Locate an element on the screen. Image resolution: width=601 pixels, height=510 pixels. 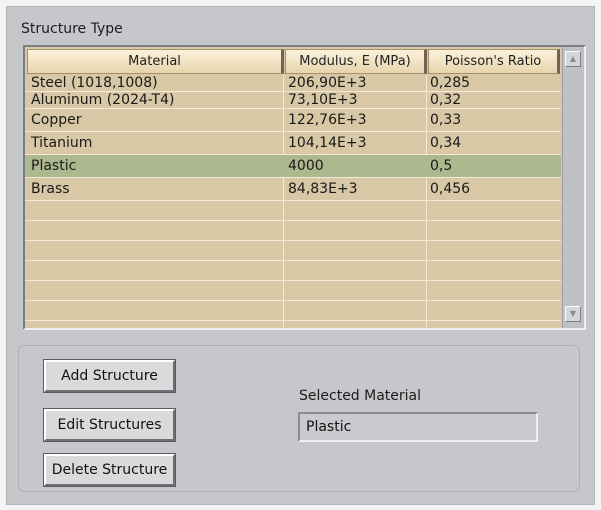
cell-material: Titanium is located at coordinates (62, 143).